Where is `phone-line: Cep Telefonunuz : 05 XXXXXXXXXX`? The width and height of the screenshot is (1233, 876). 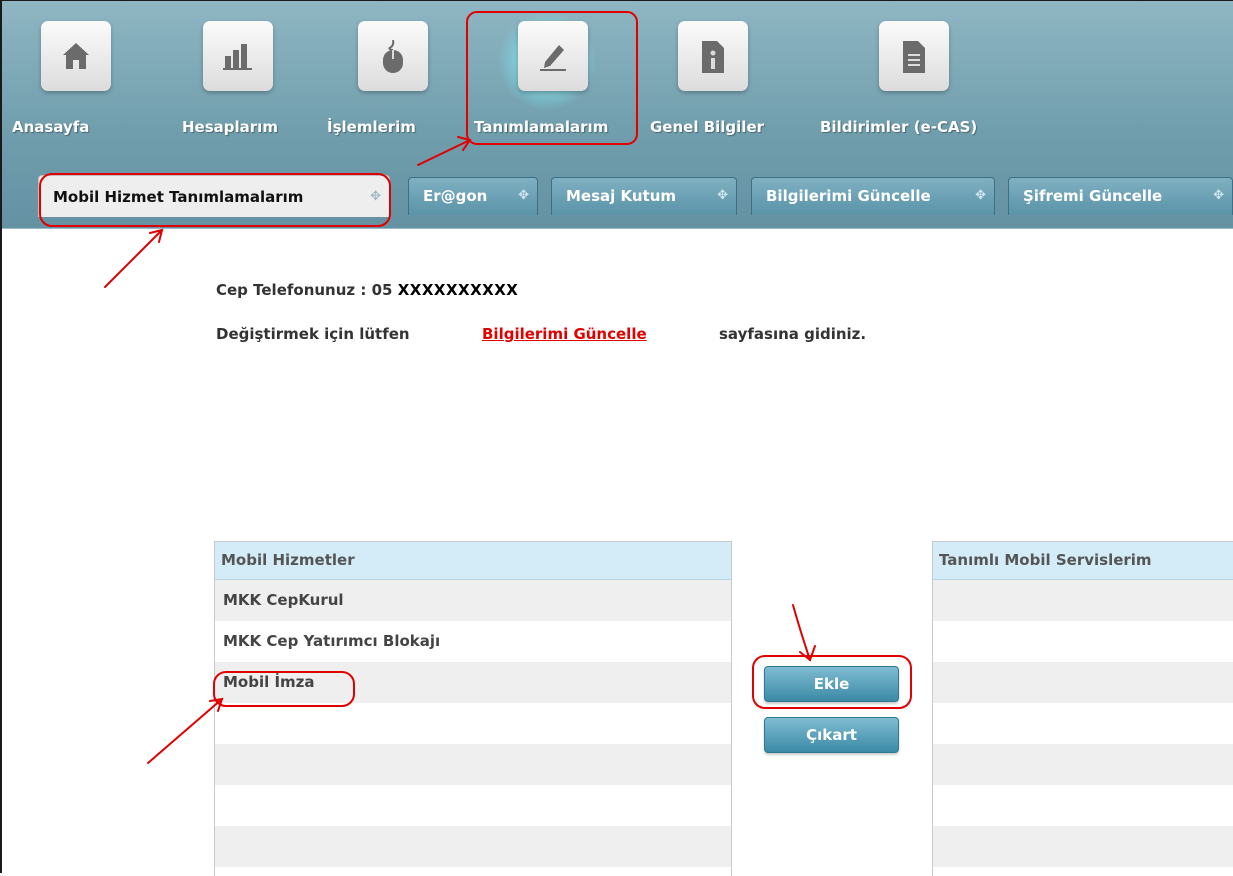 phone-line: Cep Telefonunuz : 05 XXXXXXXXXX is located at coordinates (367, 290).